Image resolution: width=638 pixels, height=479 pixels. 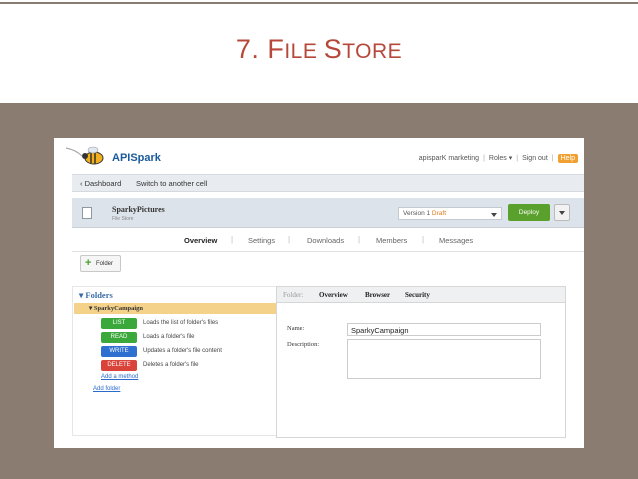 I want to click on version-status: Draft, so click(x=439, y=213).